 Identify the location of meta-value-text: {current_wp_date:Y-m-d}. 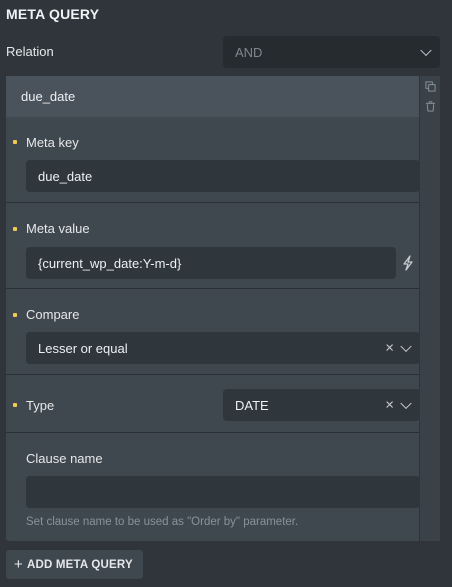
(110, 263).